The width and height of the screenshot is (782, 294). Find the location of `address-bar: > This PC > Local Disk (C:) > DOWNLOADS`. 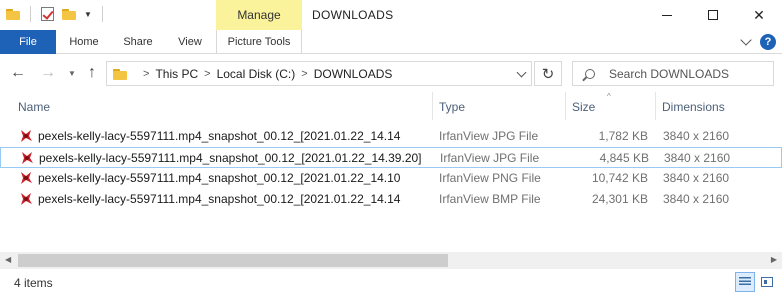

address-bar: > This PC > Local Disk (C:) > DOWNLOADS is located at coordinates (319, 73).